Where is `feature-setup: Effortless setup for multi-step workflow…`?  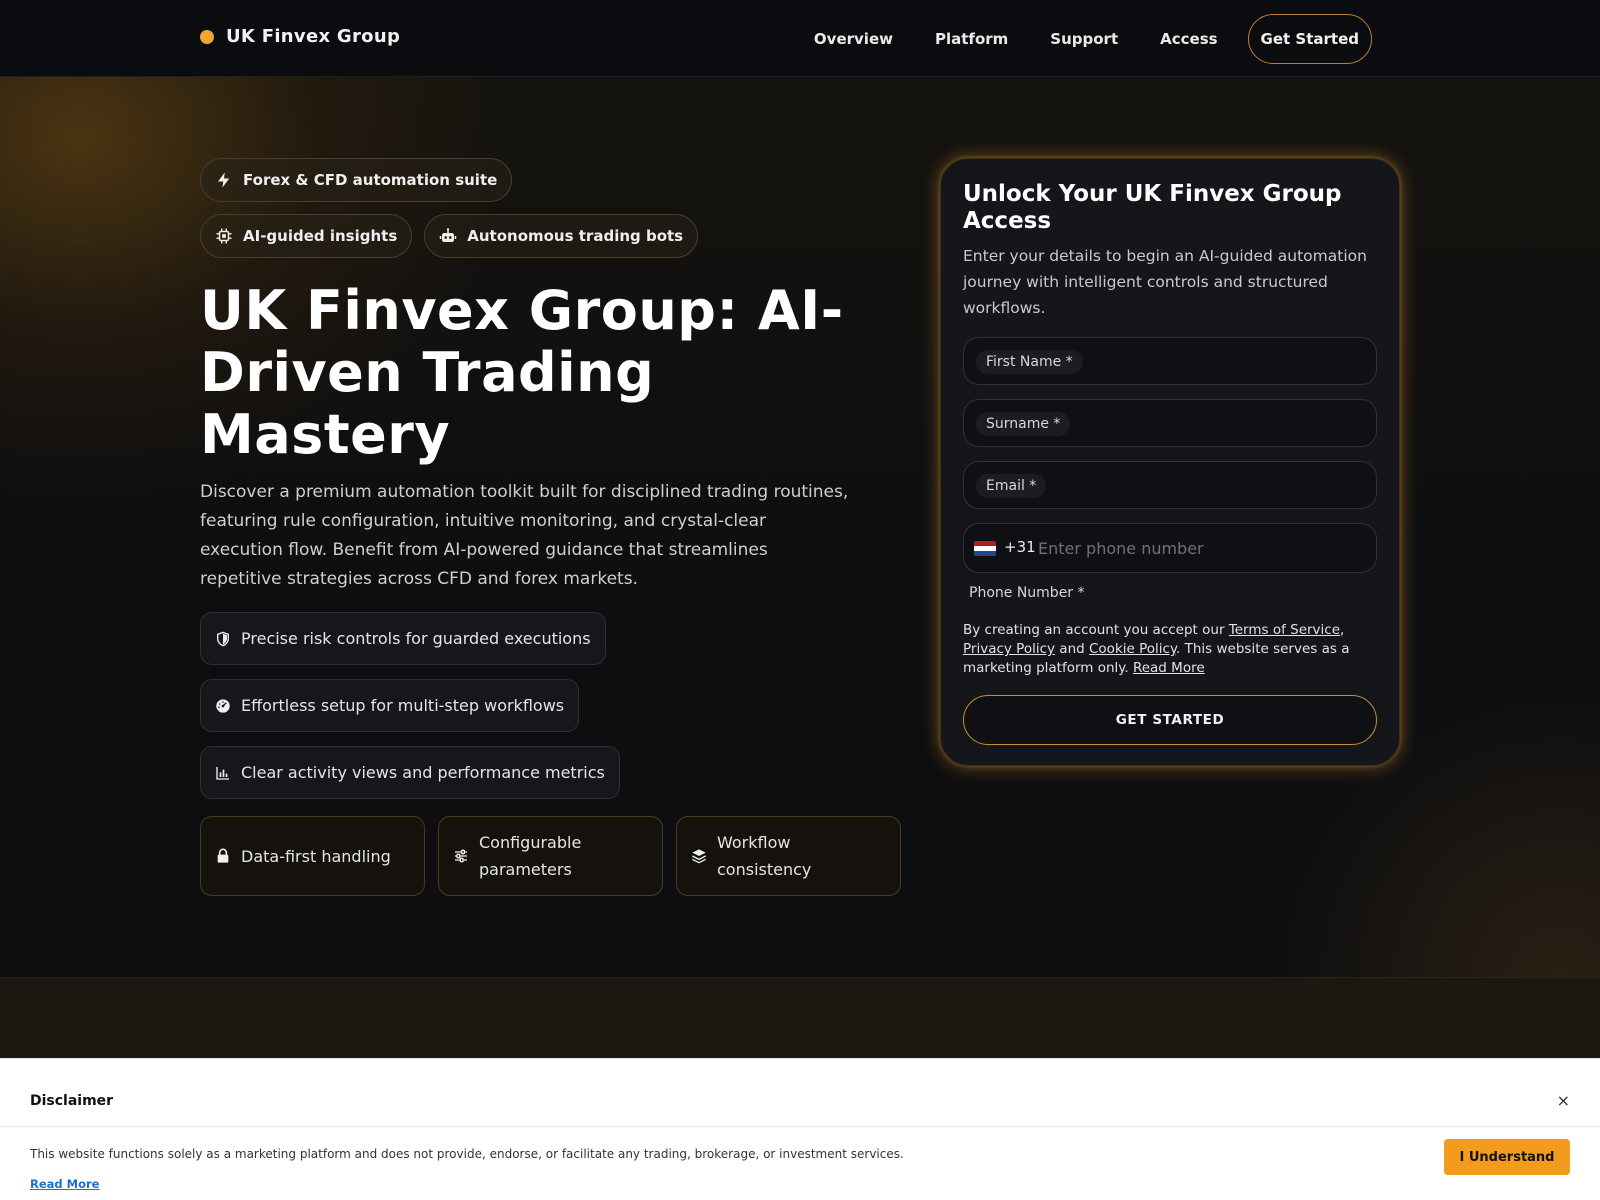
feature-setup: Effortless setup for multi-step workflow… is located at coordinates (390, 705).